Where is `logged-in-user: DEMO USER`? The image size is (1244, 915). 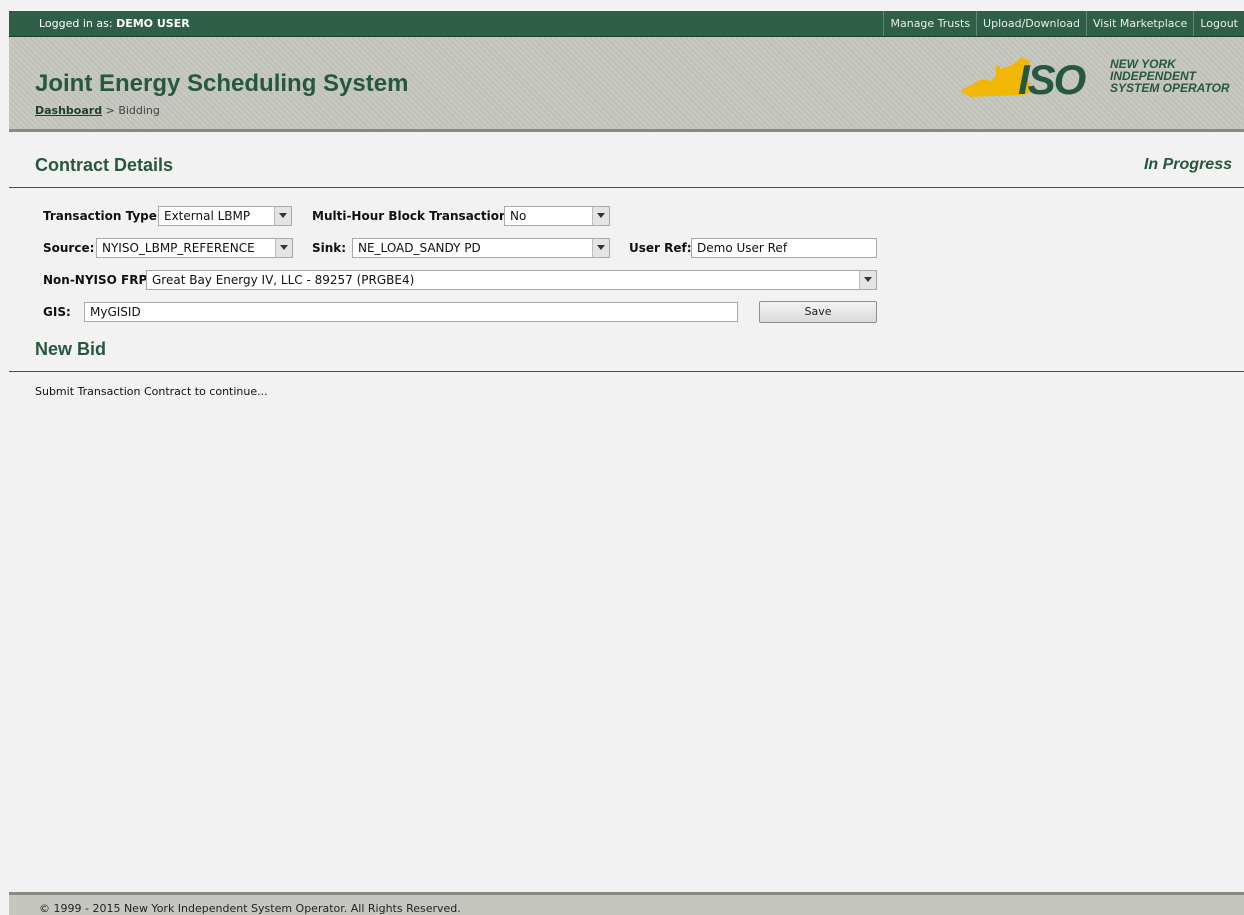
logged-in-user: DEMO USER is located at coordinates (153, 23).